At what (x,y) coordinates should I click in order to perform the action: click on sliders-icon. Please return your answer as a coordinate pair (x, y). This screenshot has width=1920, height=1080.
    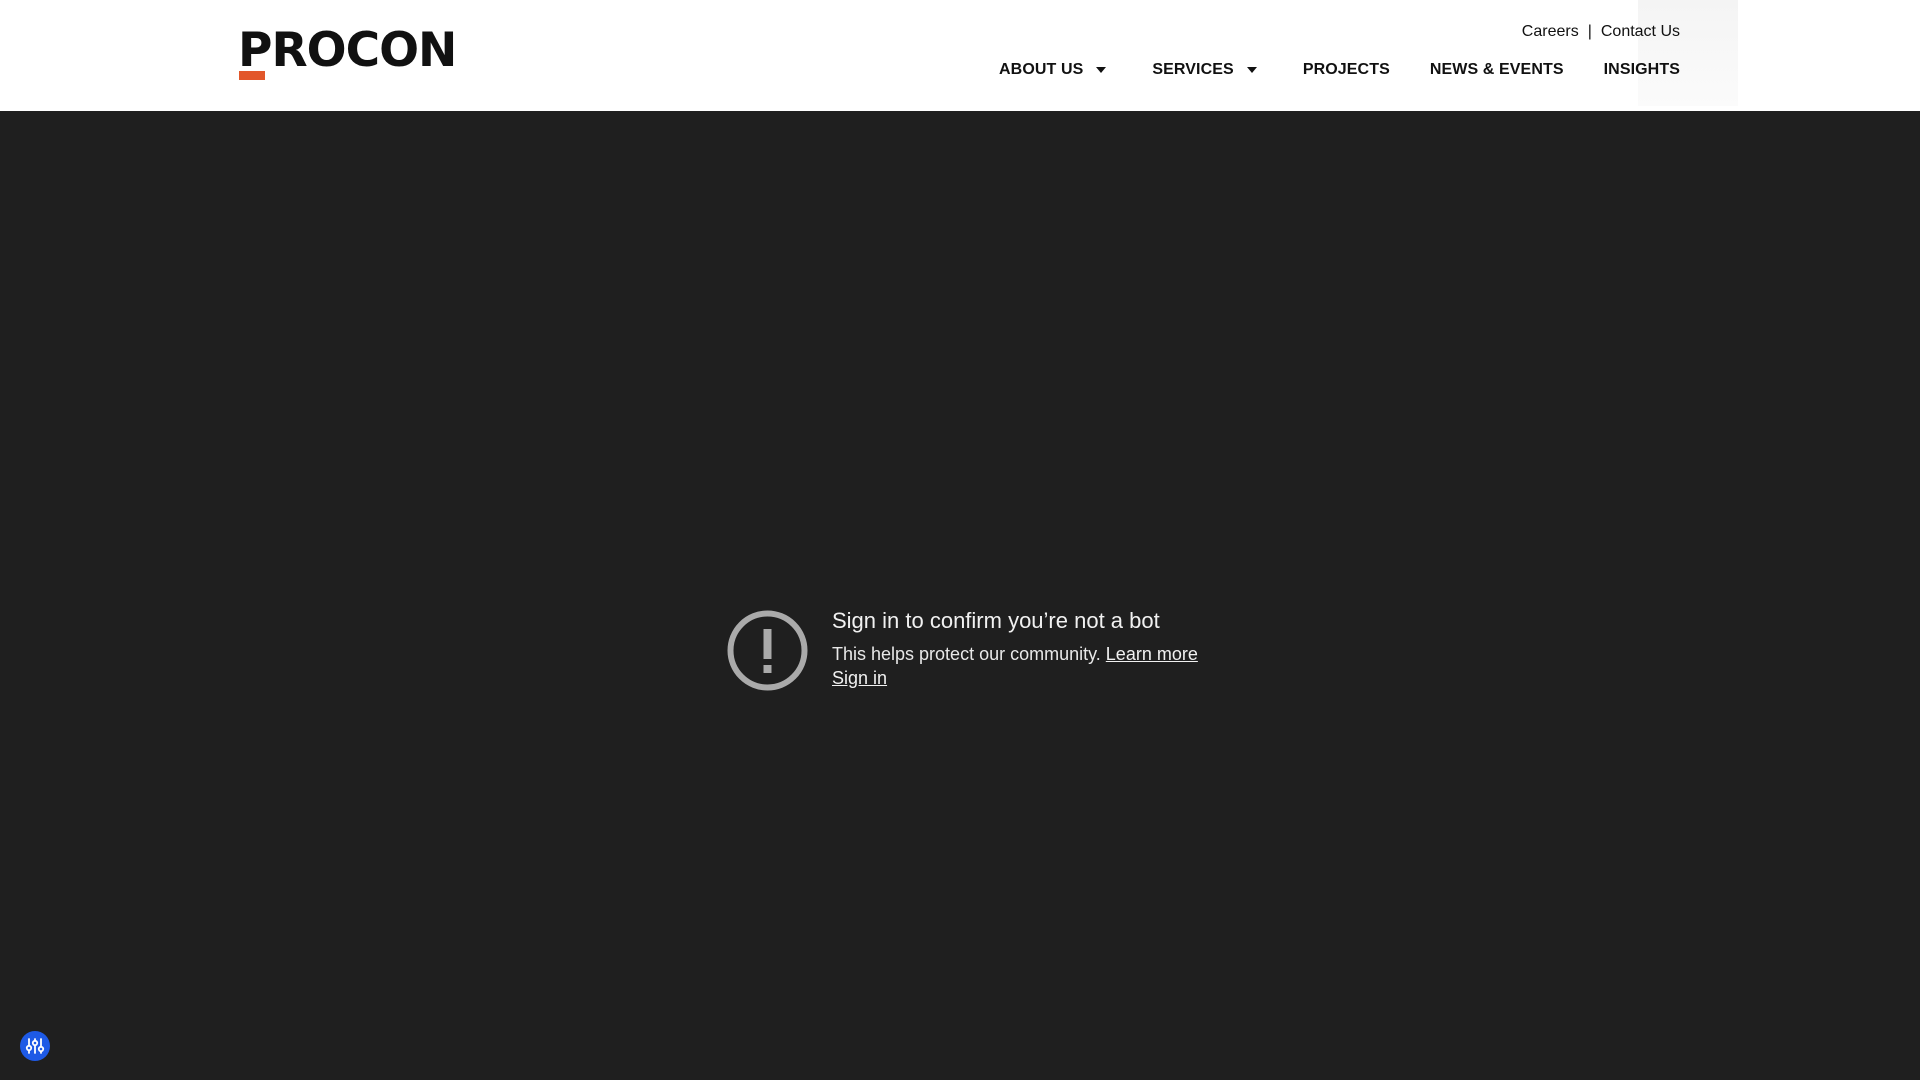
    Looking at the image, I should click on (35, 1046).